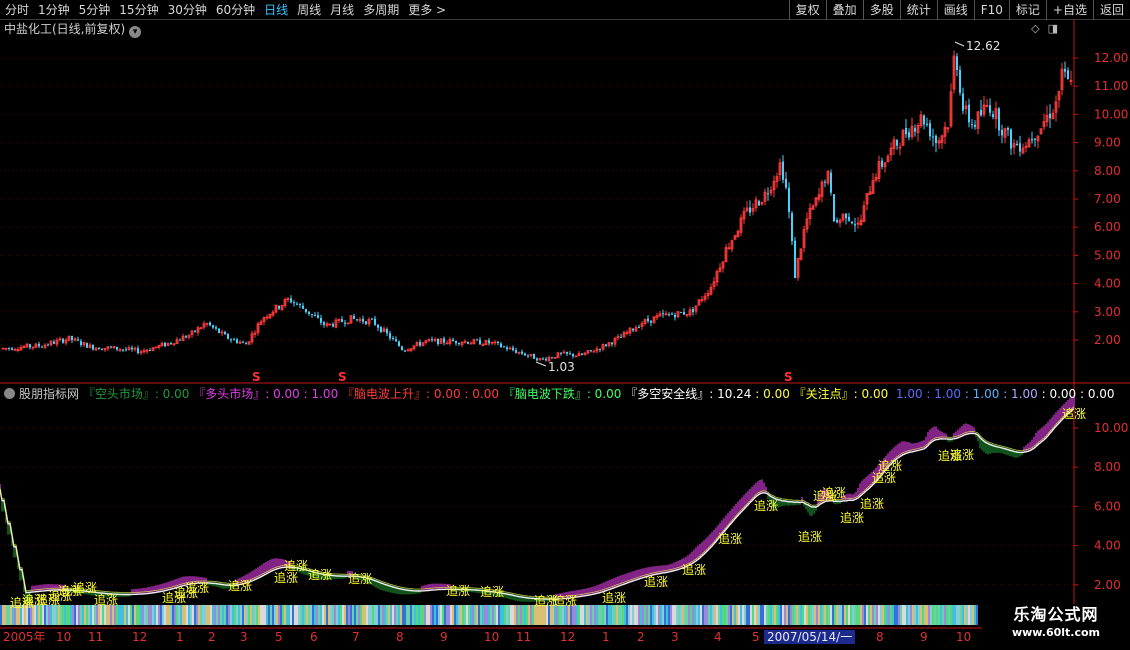 This screenshot has height=650, width=1130. What do you see at coordinates (1035, 28) in the screenshot?
I see `diamond-icon: ◇` at bounding box center [1035, 28].